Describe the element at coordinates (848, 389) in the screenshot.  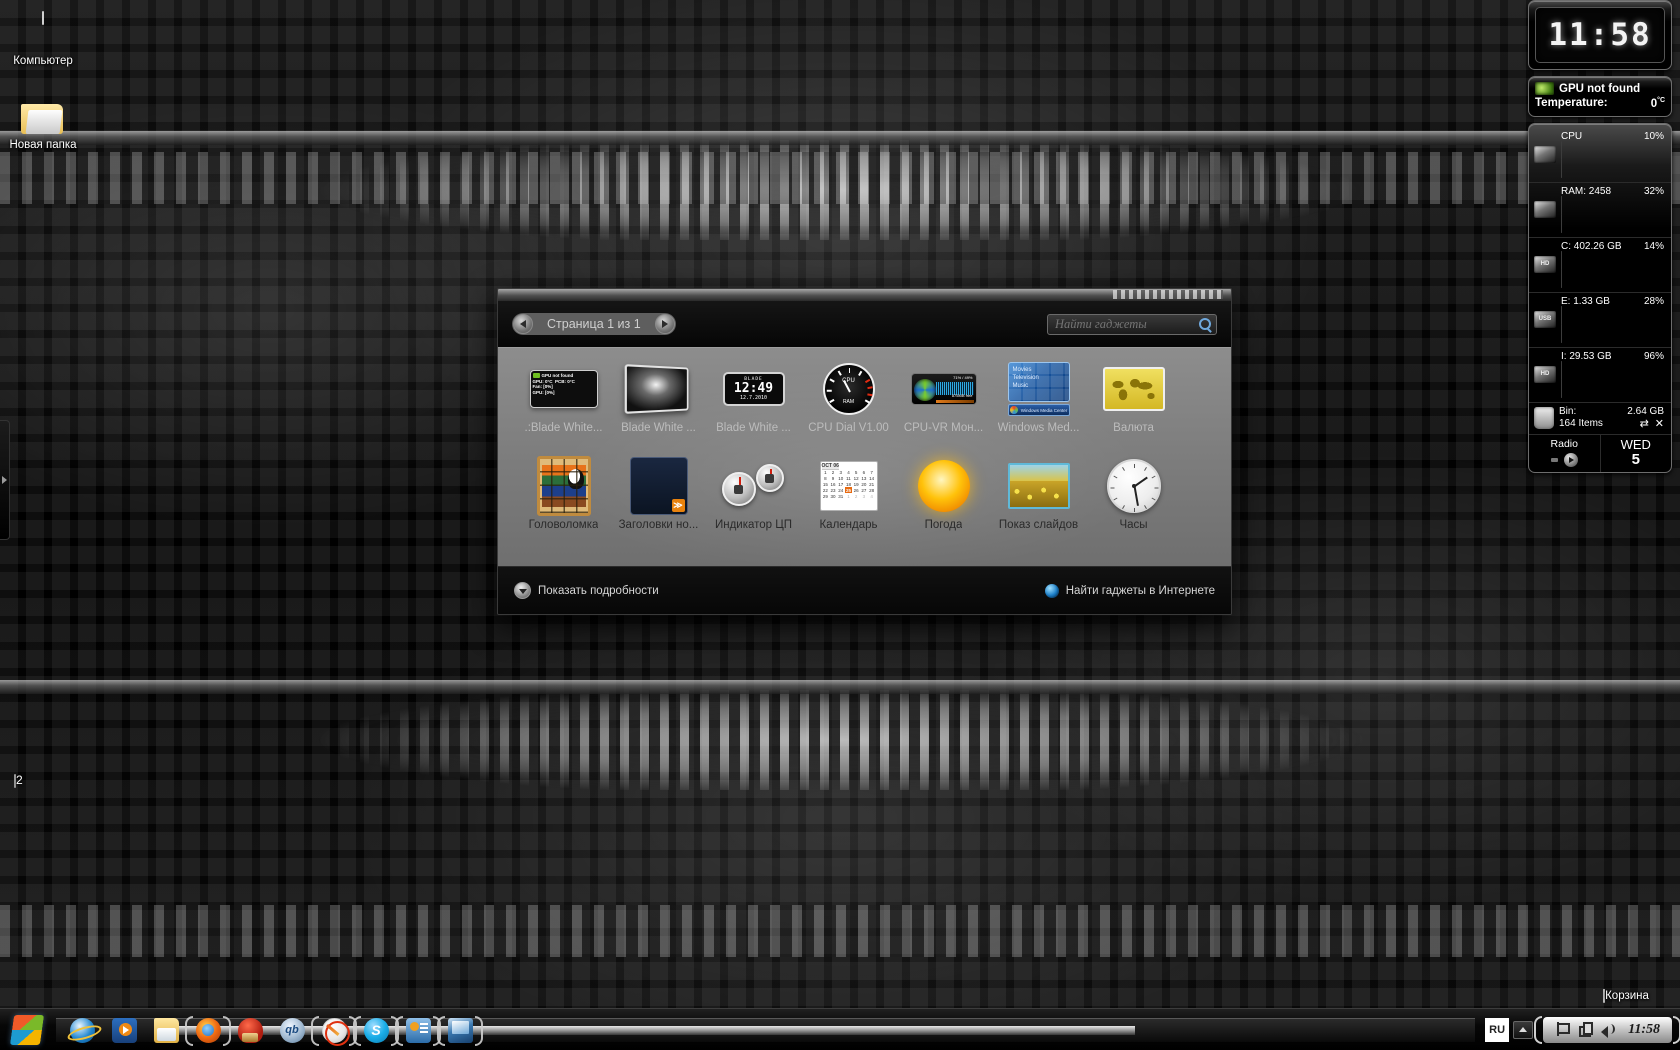
I see `dial-thumb-icon: CPU RAM` at that location.